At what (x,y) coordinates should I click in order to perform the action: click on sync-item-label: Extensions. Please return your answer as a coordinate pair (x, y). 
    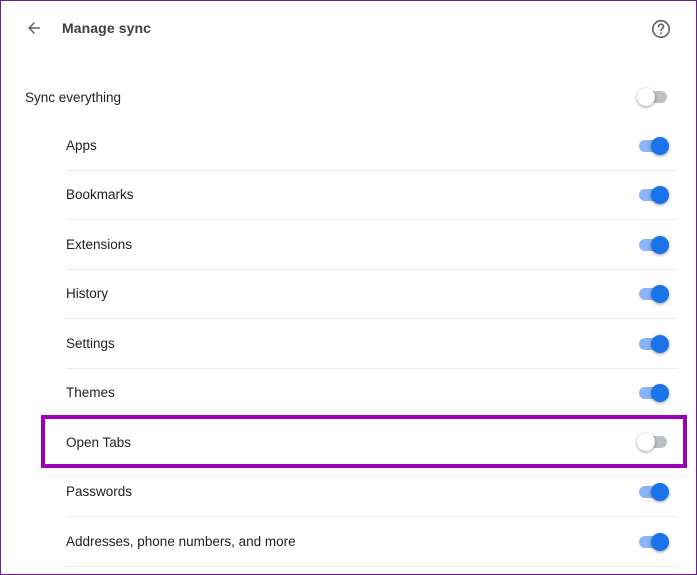
    Looking at the image, I should click on (99, 244).